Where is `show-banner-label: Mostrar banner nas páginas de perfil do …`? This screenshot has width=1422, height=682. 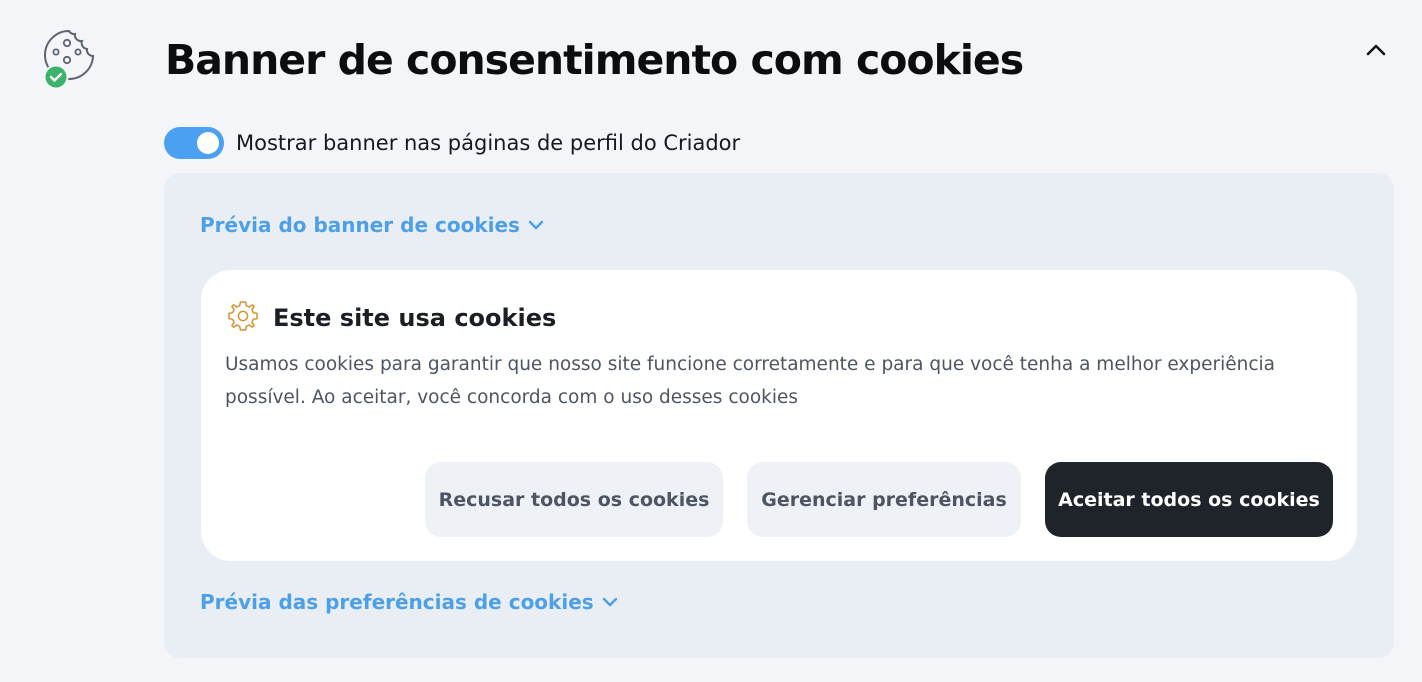
show-banner-label: Mostrar banner nas páginas de perfil do … is located at coordinates (488, 143).